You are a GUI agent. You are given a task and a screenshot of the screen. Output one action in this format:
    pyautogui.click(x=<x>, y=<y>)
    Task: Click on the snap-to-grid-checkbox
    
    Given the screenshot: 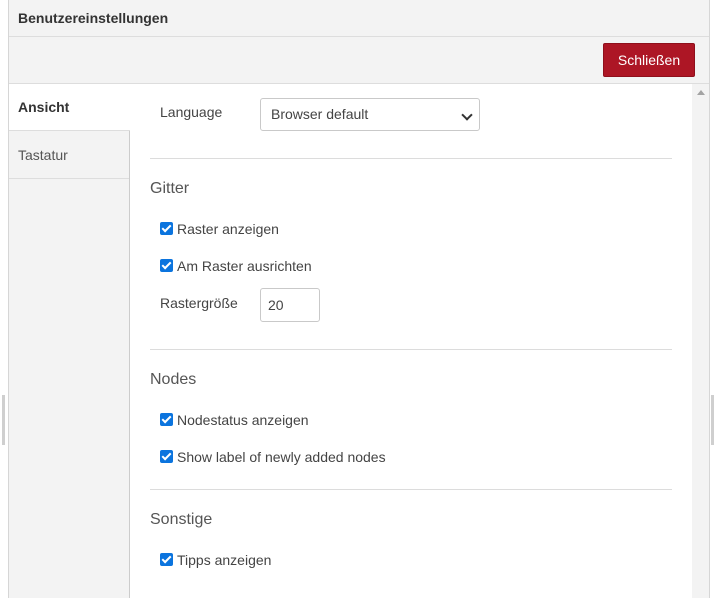 What is the action you would take?
    pyautogui.click(x=166, y=265)
    